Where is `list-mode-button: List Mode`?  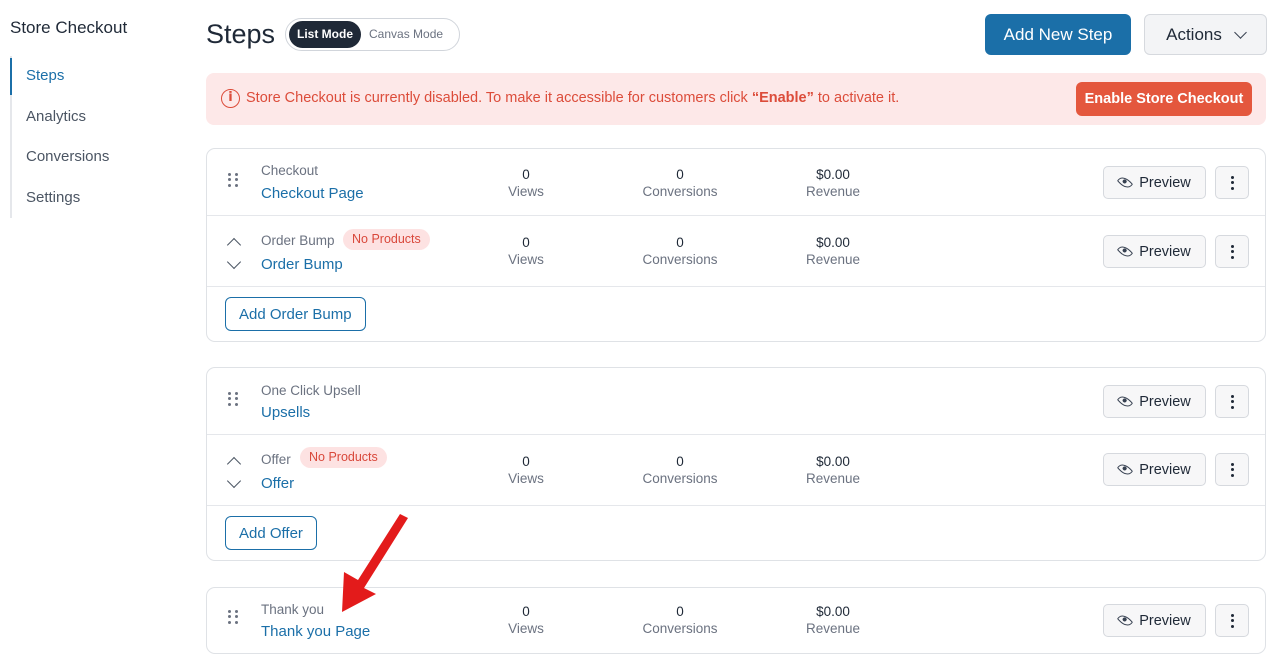
list-mode-button: List Mode is located at coordinates (325, 34).